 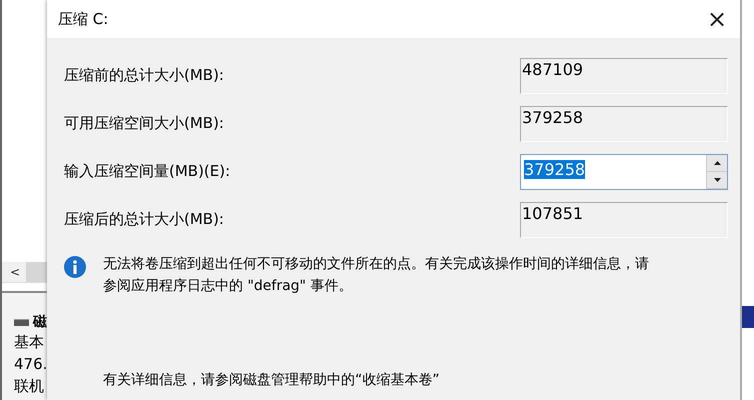 I want to click on horizontal-scrollbar: <, so click(x=24, y=272).